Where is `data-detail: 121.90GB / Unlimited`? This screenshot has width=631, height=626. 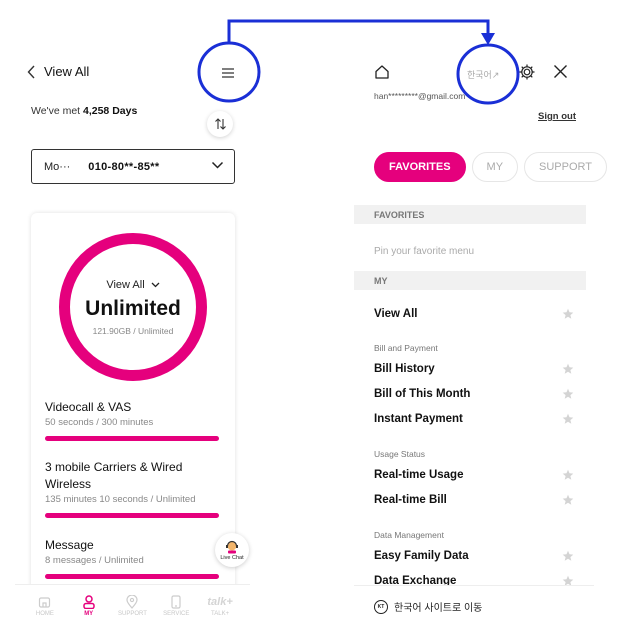
data-detail: 121.90GB / Unlimited is located at coordinates (133, 330).